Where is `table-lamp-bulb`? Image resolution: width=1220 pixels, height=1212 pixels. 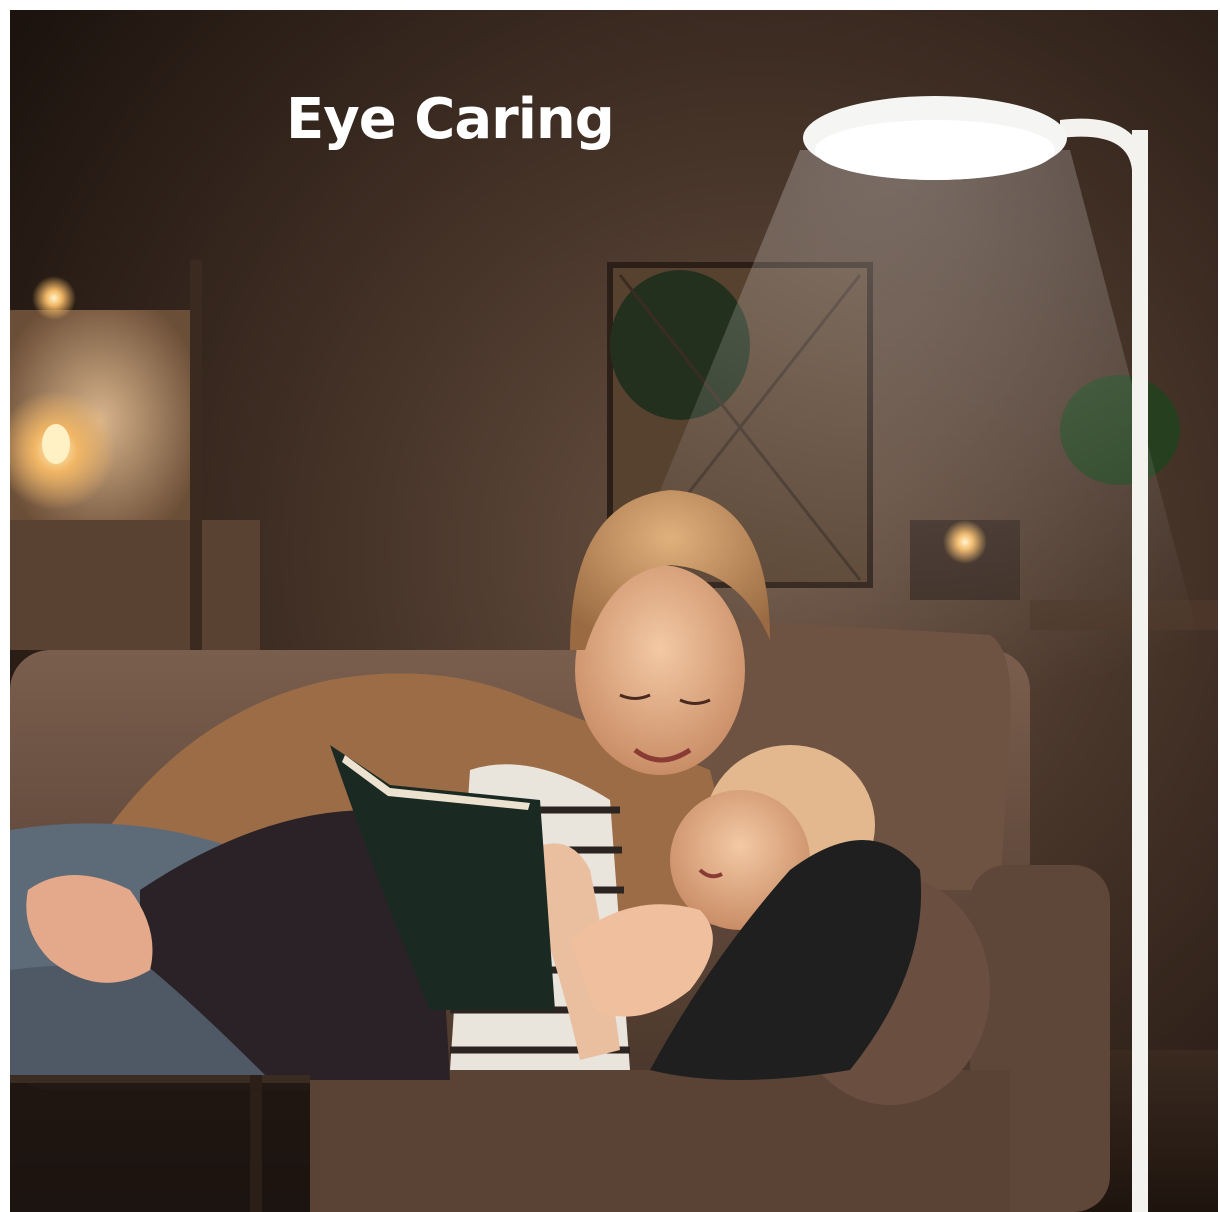 table-lamp-bulb is located at coordinates (56, 444).